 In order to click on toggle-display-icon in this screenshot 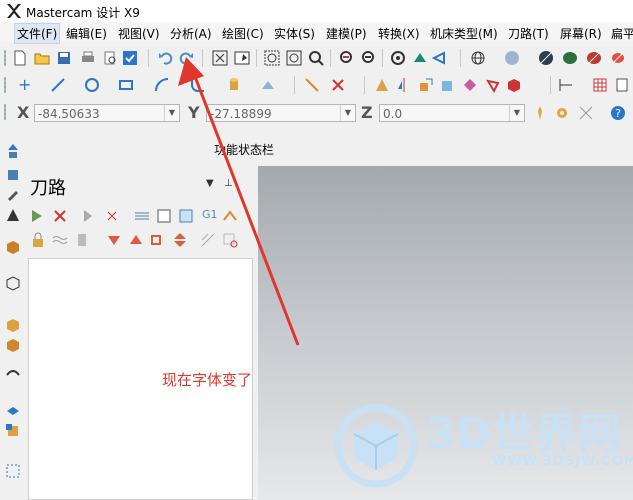, I will do `click(60, 240)`.